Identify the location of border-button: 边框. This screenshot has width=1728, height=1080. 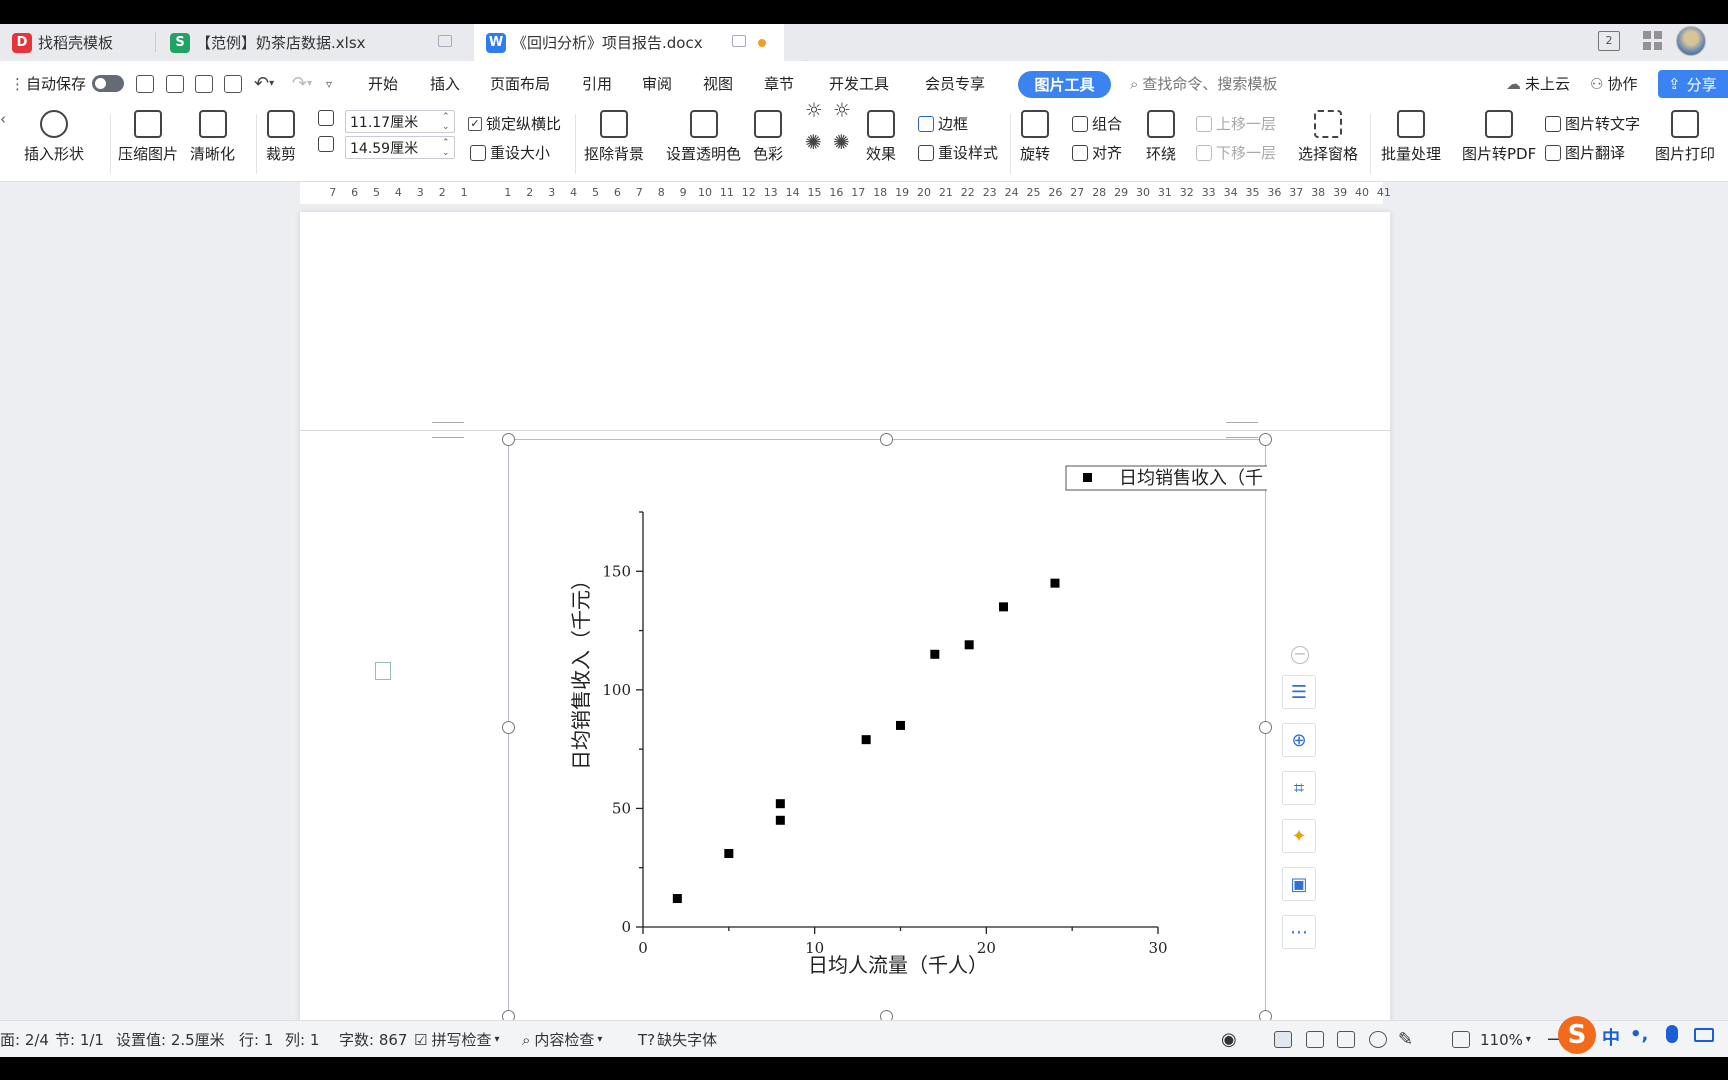
(943, 123).